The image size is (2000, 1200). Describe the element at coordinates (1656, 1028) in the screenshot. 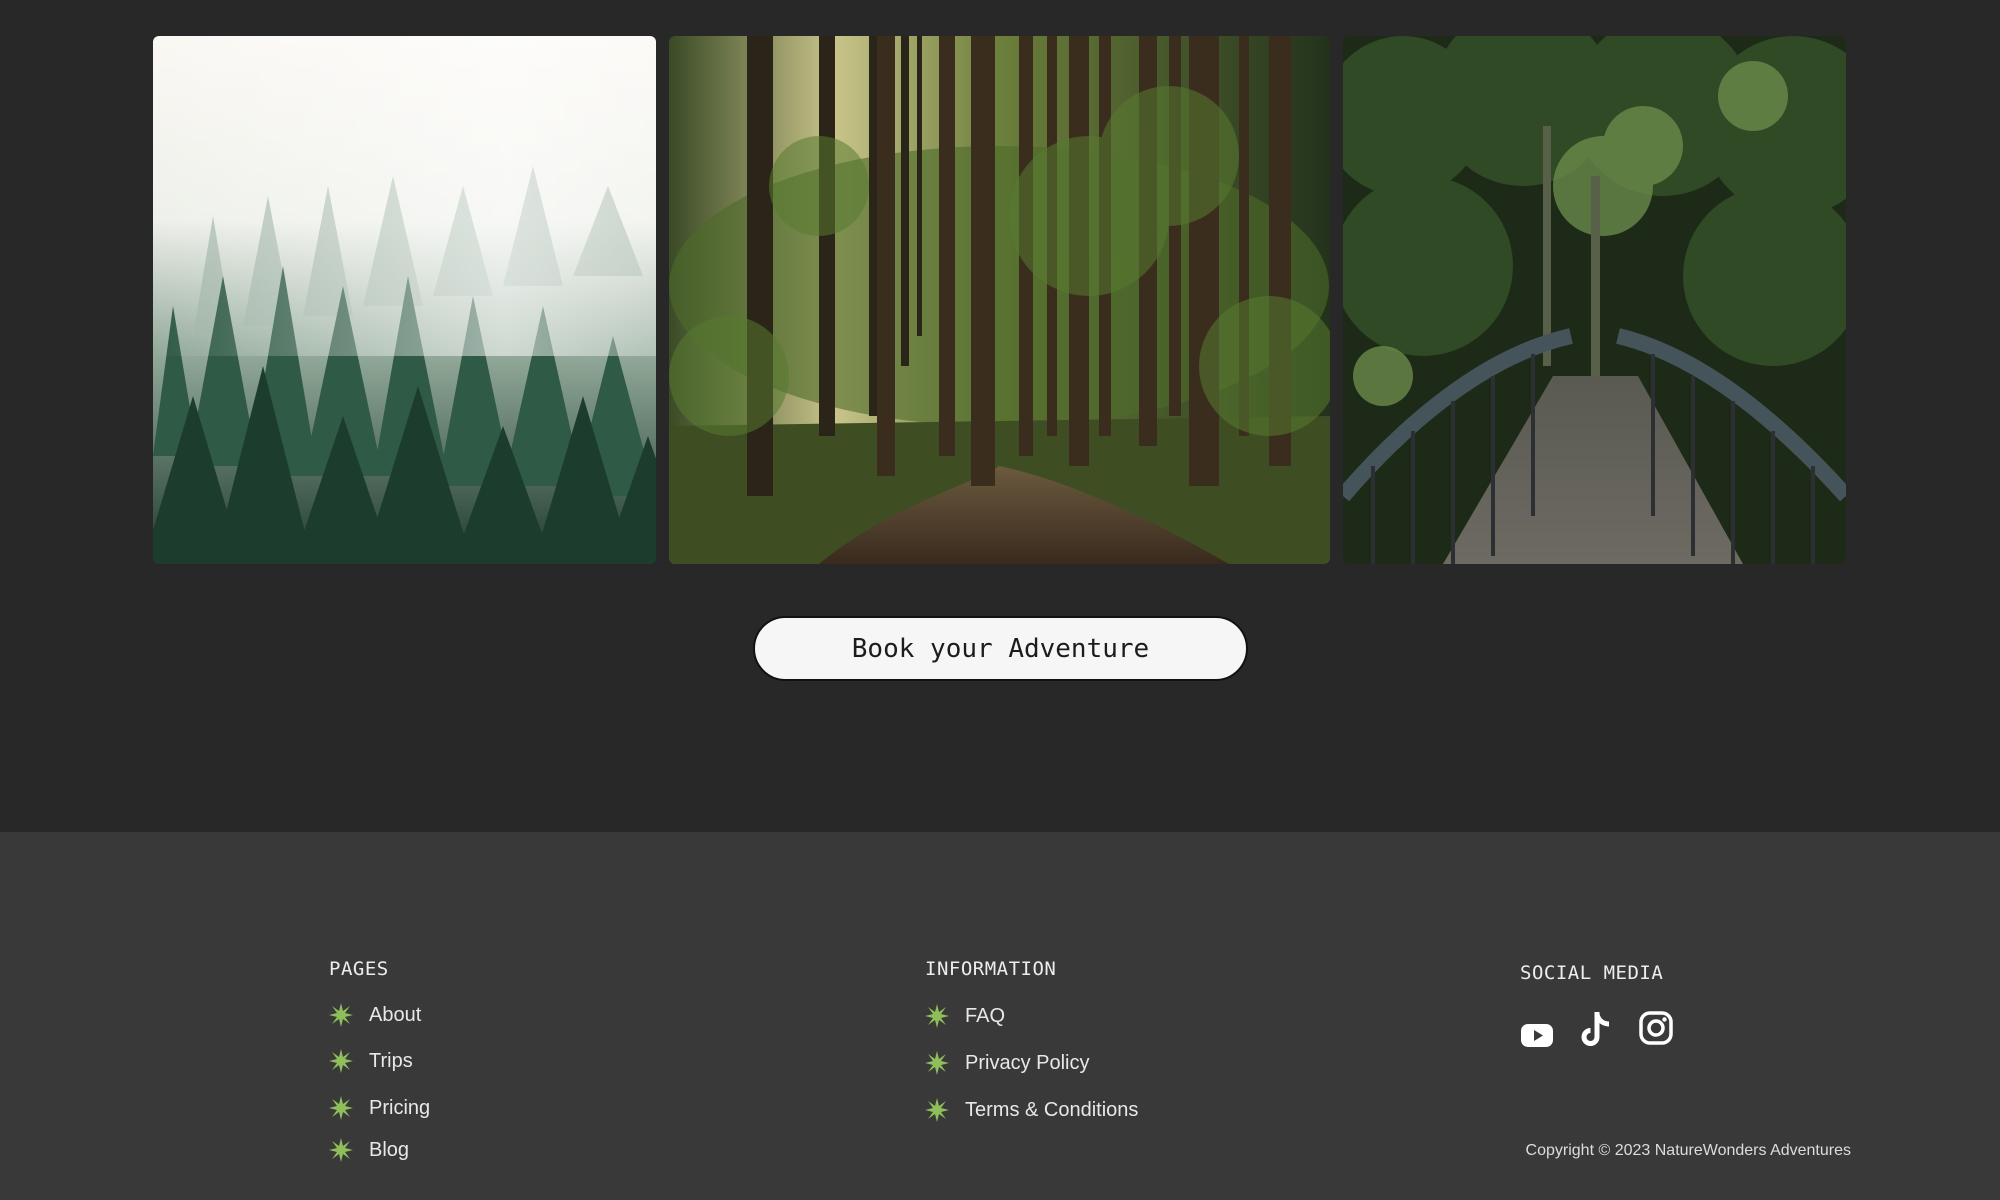

I see `instagram-icon` at that location.